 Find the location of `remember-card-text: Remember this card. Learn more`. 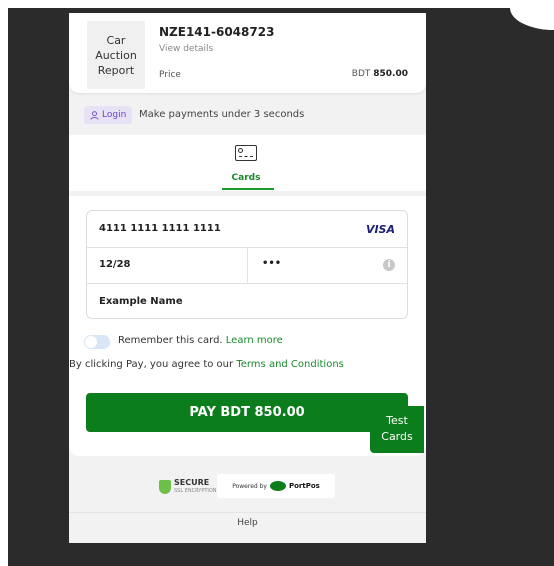

remember-card-text: Remember this card. Learn more is located at coordinates (200, 340).